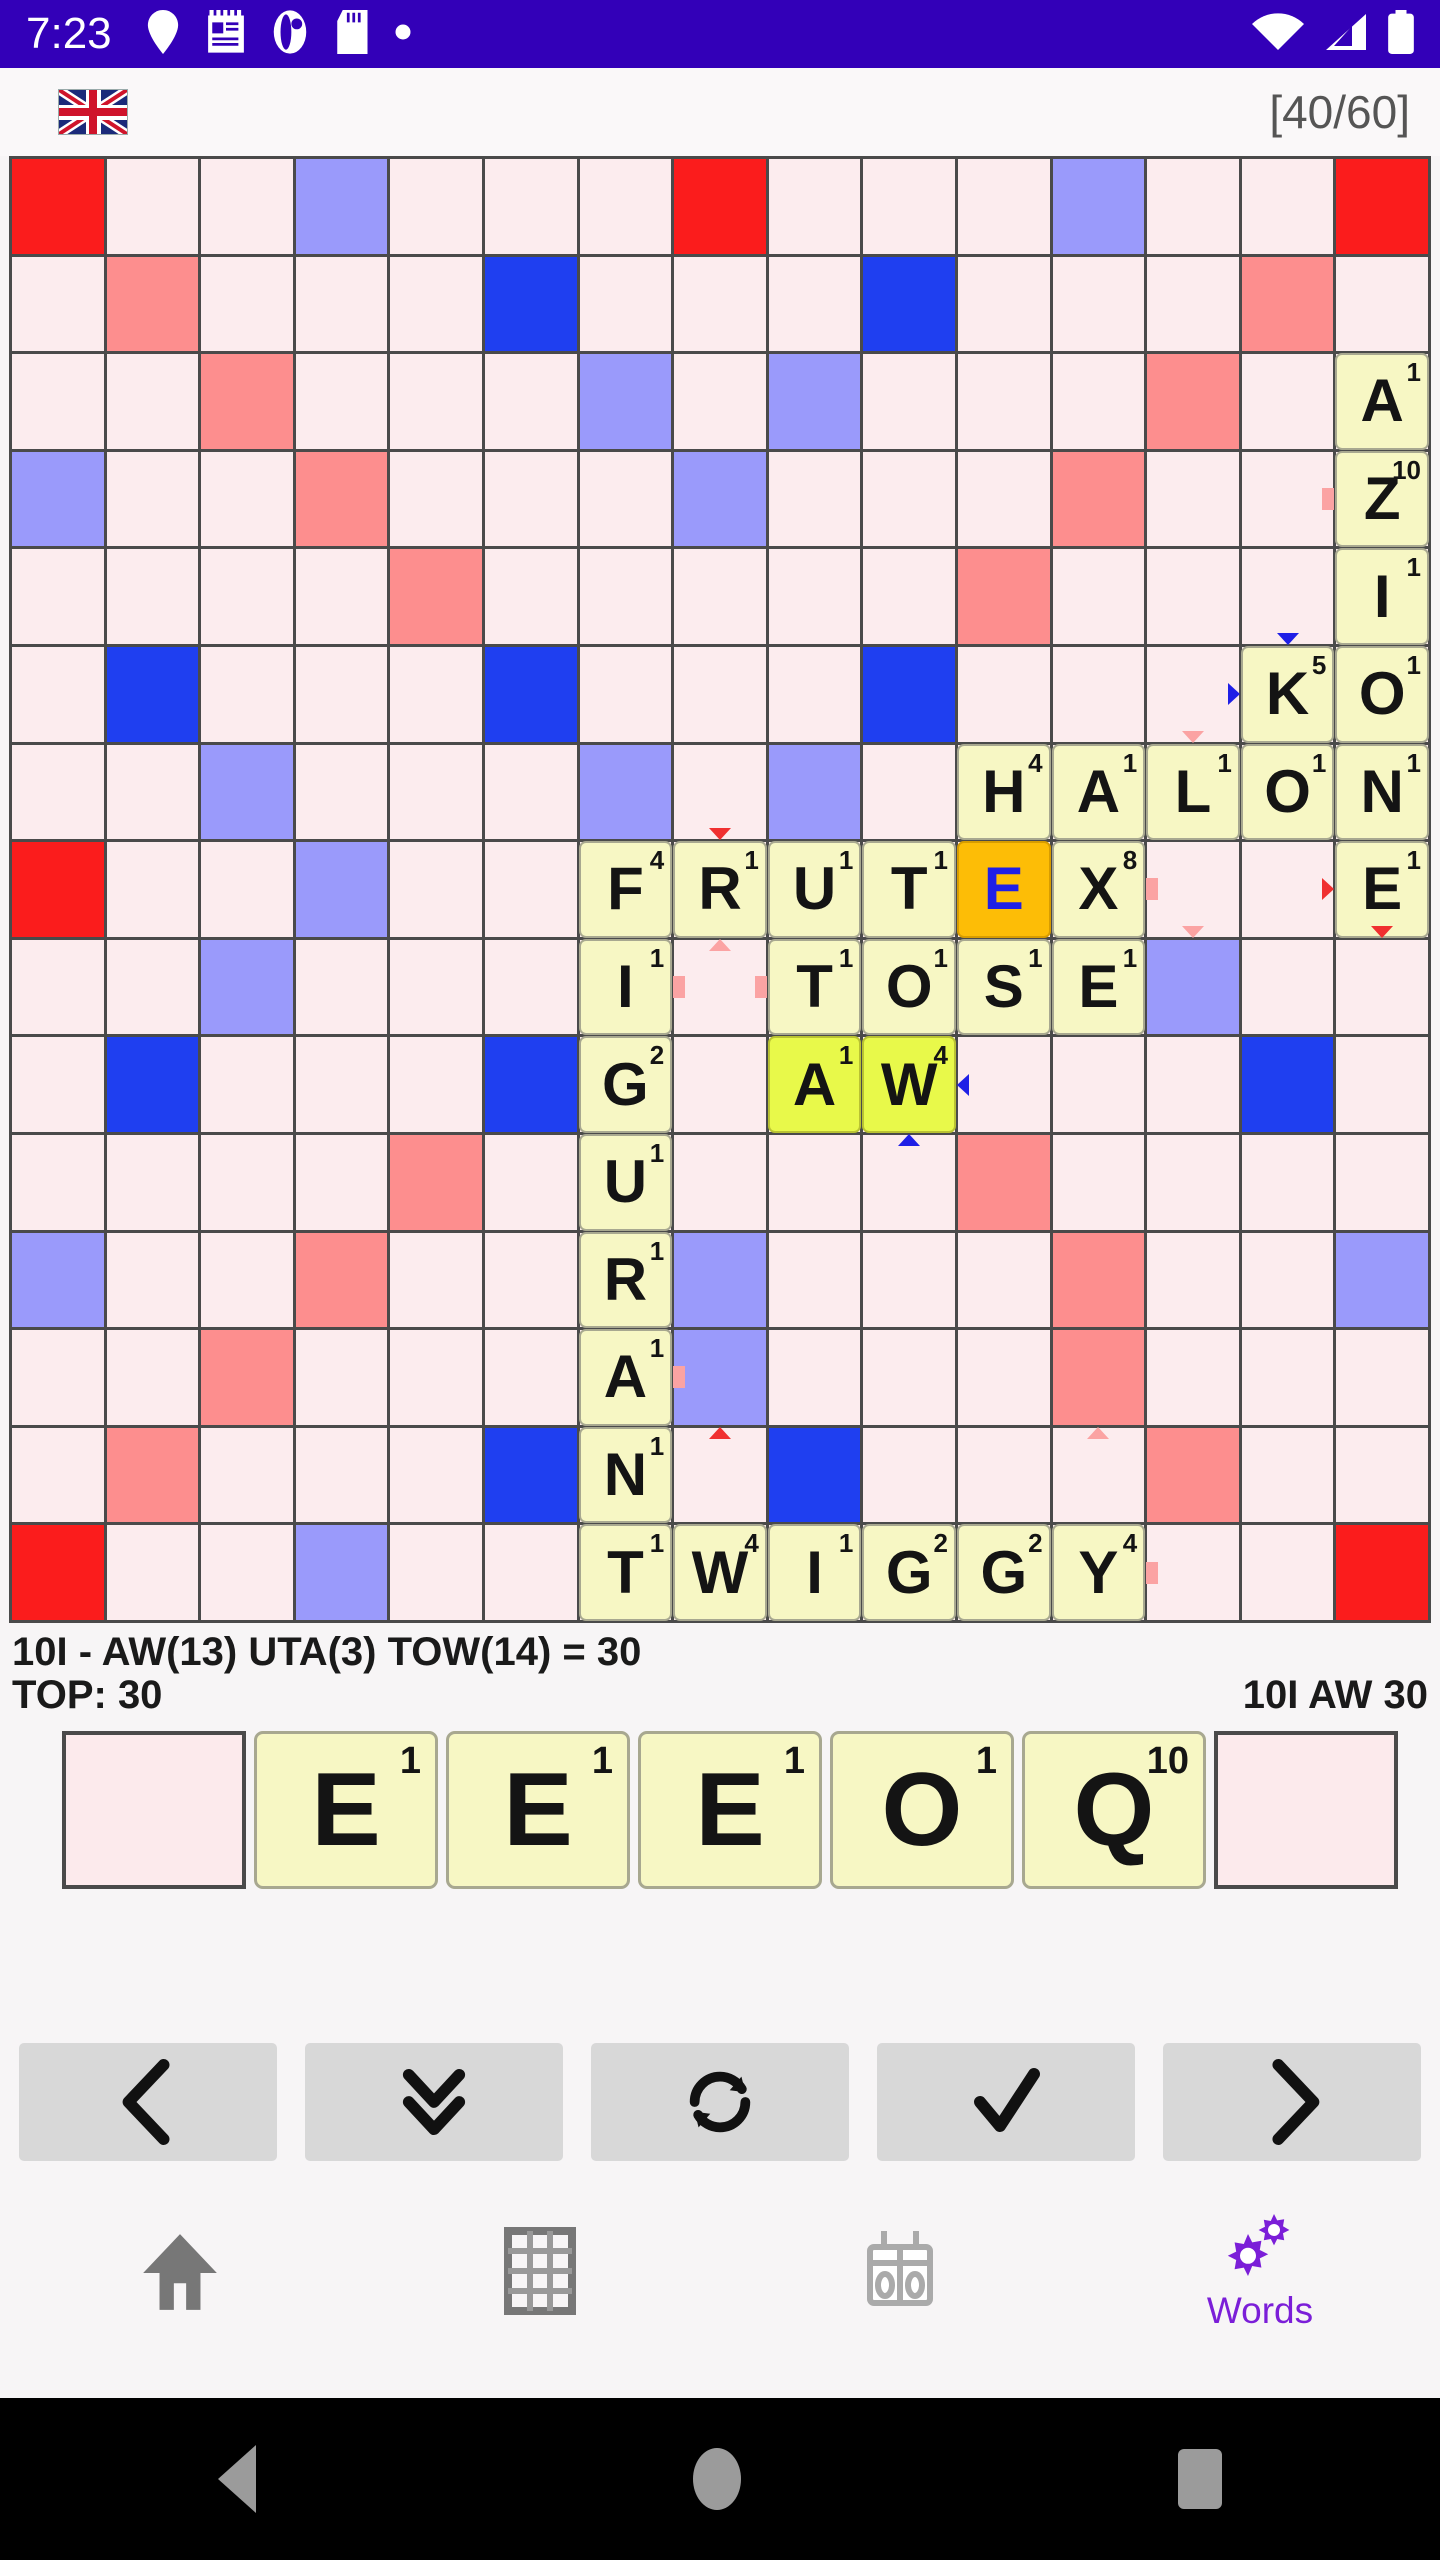 This screenshot has width=1440, height=2560. I want to click on board-tile: R1, so click(625, 1280).